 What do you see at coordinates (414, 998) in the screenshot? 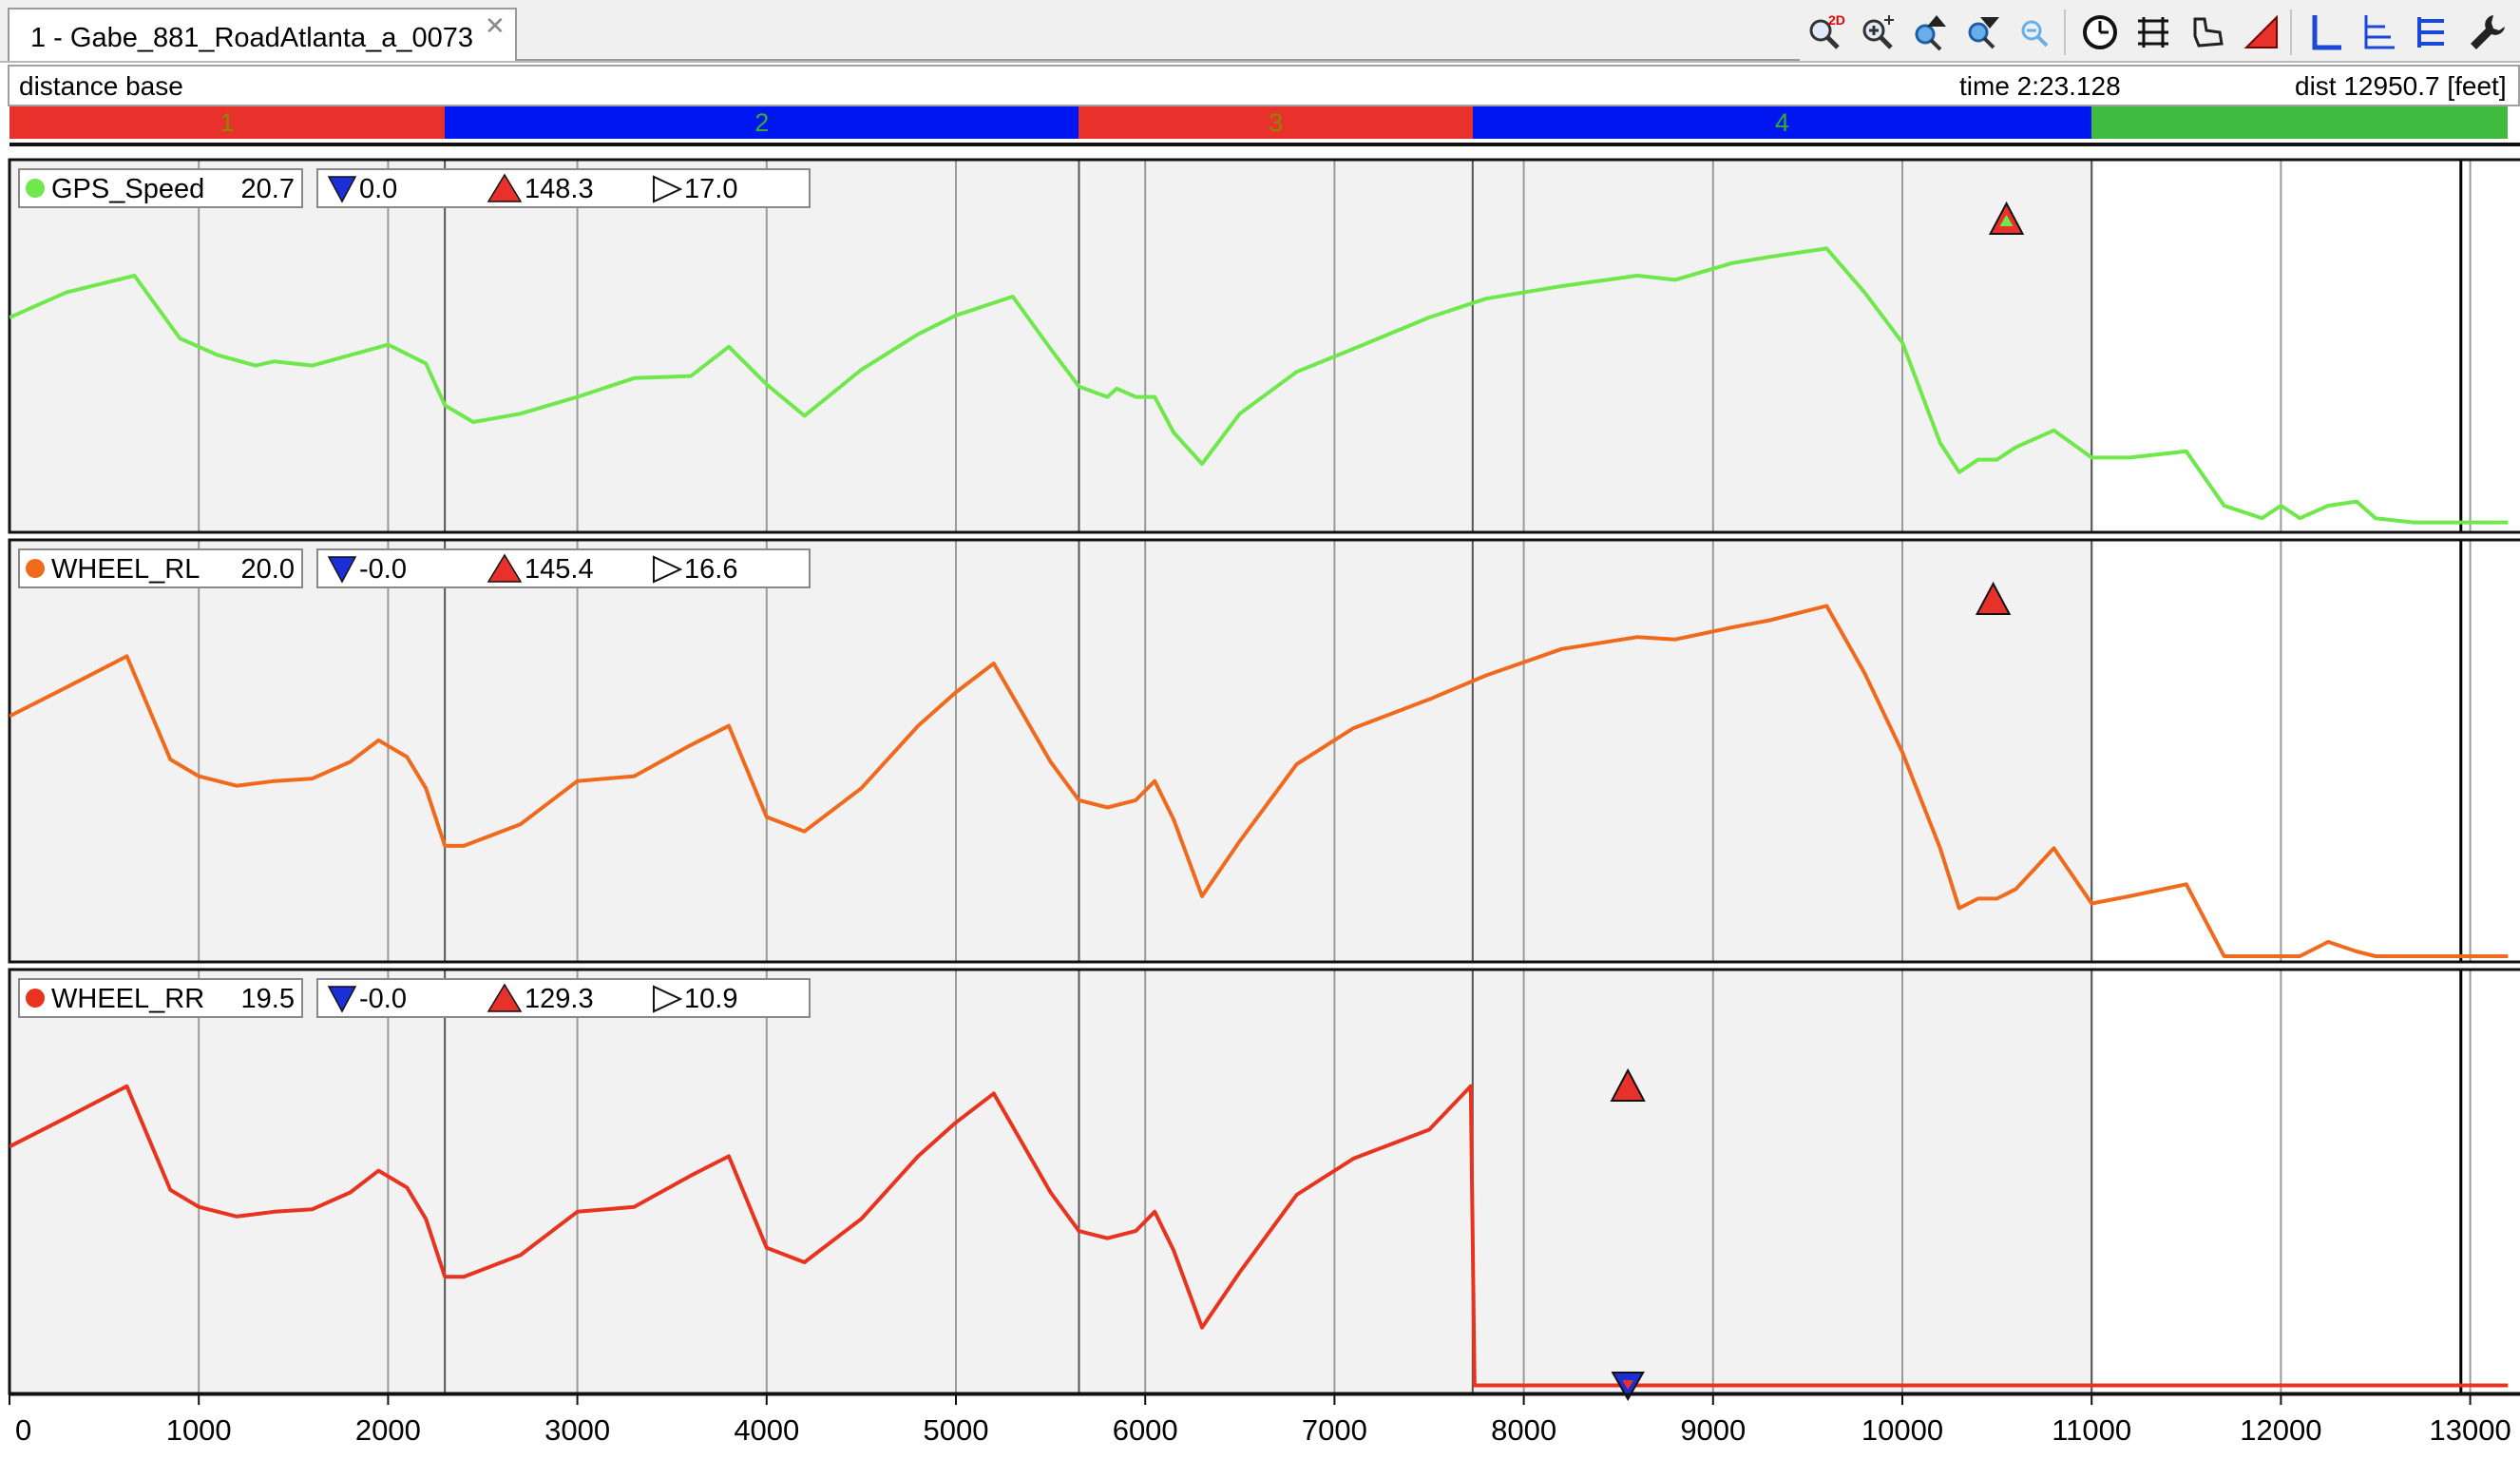
I see `channel-legend-WHEEL_RR: WHEEL_RR 19.5 -0.0 129.3 10.9` at bounding box center [414, 998].